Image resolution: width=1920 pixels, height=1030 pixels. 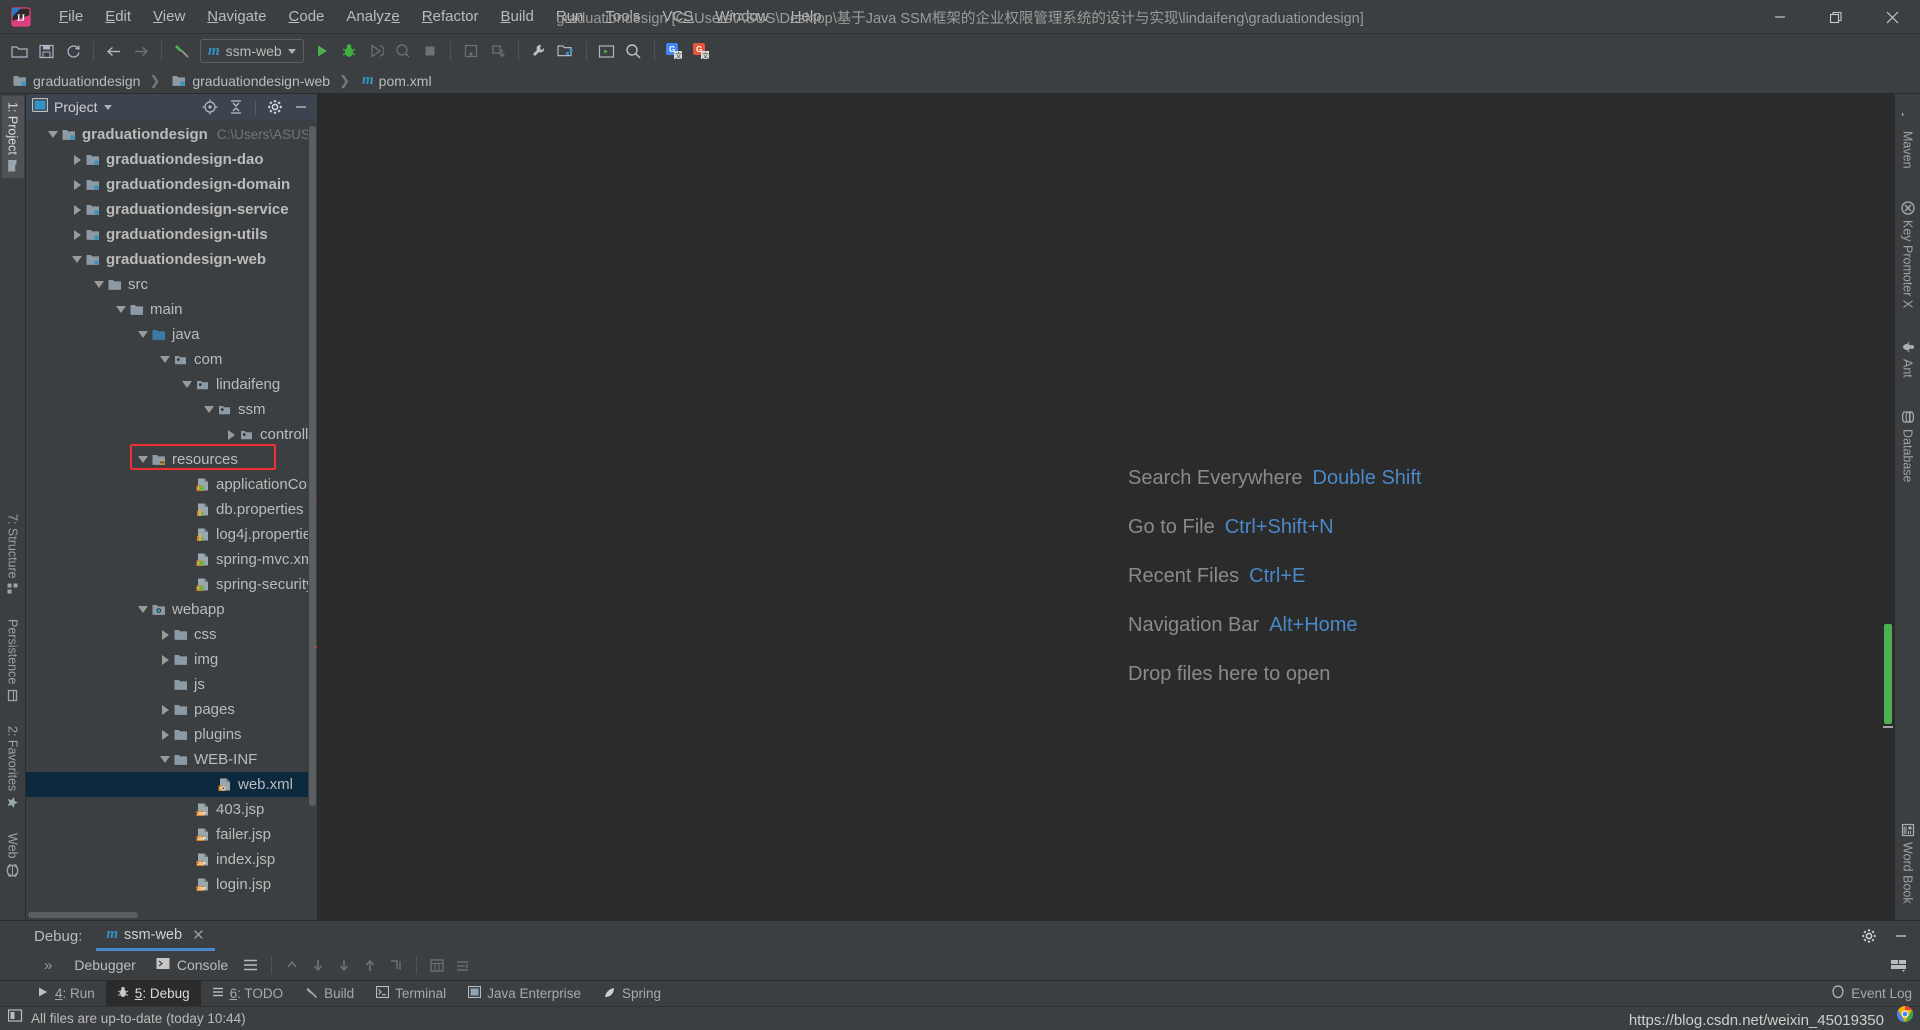 I want to click on run-with-coverage-icon, so click(x=376, y=51).